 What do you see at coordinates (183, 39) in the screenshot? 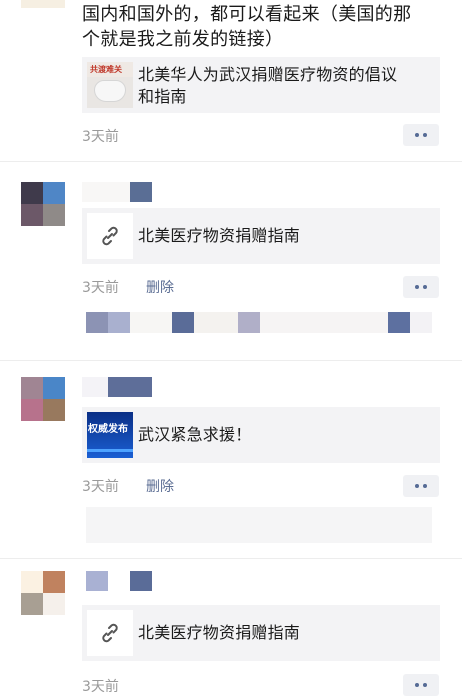
I see `post-text-line: 个就是我之前发的链接）` at bounding box center [183, 39].